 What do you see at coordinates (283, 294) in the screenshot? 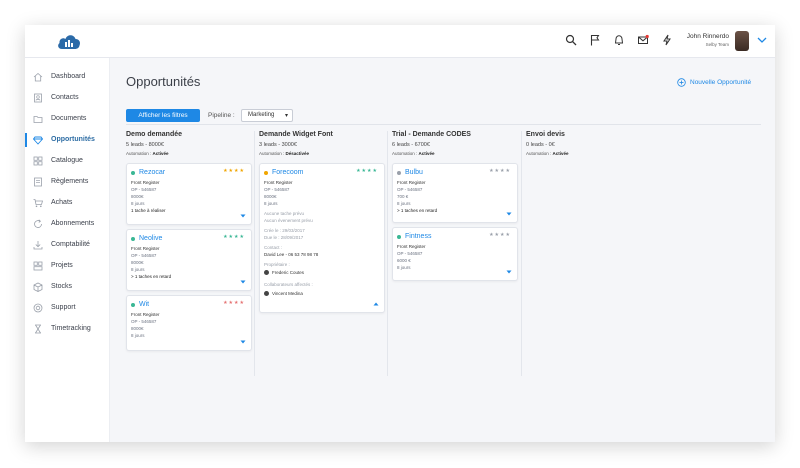
I see `collaborator-value: Vincent Medina` at bounding box center [283, 294].